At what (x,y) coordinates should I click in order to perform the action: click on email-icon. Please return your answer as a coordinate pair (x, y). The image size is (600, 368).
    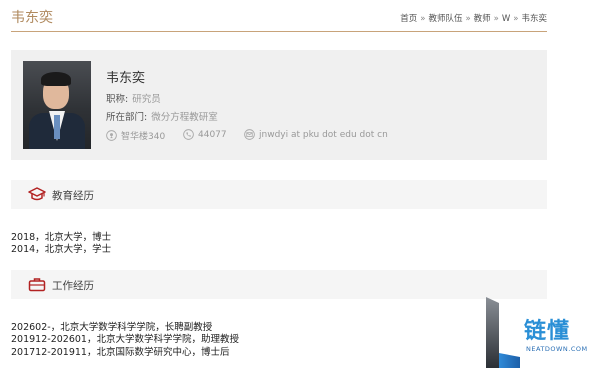
    Looking at the image, I should click on (249, 134).